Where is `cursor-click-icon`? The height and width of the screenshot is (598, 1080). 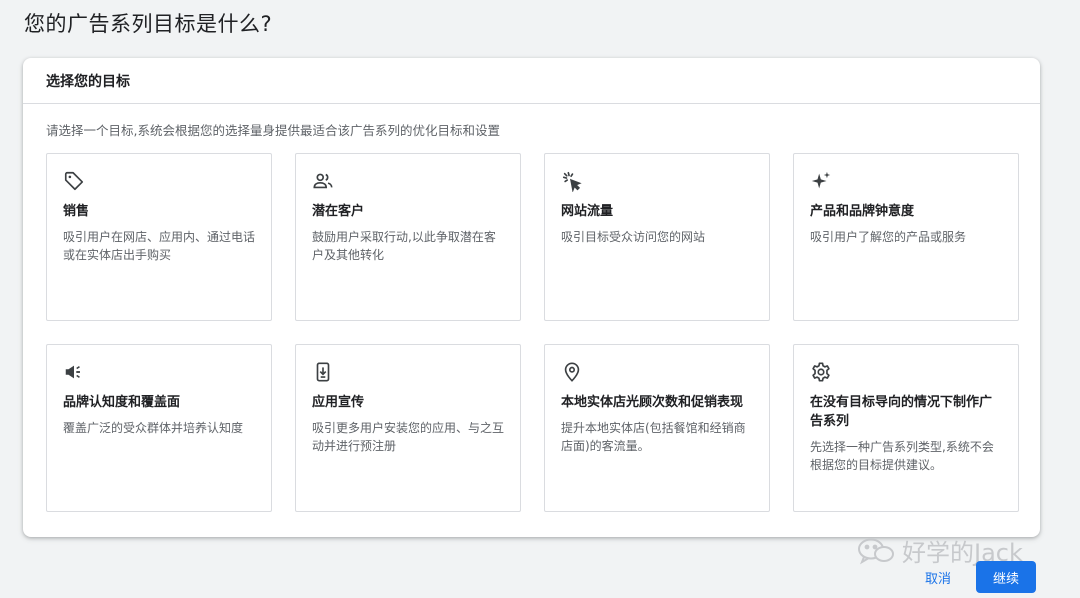 cursor-click-icon is located at coordinates (572, 181).